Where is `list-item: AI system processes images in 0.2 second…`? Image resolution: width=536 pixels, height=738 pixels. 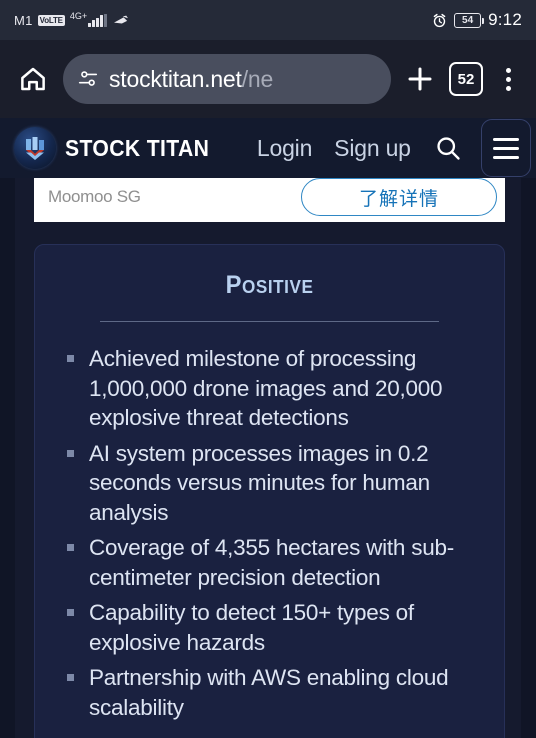 list-item: AI system processes images in 0.2 second… is located at coordinates (272, 483).